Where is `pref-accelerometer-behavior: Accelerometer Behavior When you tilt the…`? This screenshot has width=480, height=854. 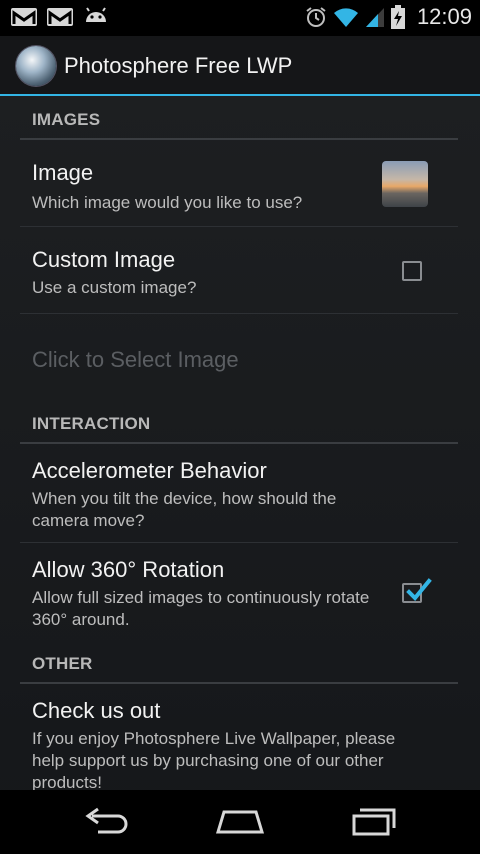
pref-accelerometer-behavior: Accelerometer Behavior When you tilt the… is located at coordinates (239, 493).